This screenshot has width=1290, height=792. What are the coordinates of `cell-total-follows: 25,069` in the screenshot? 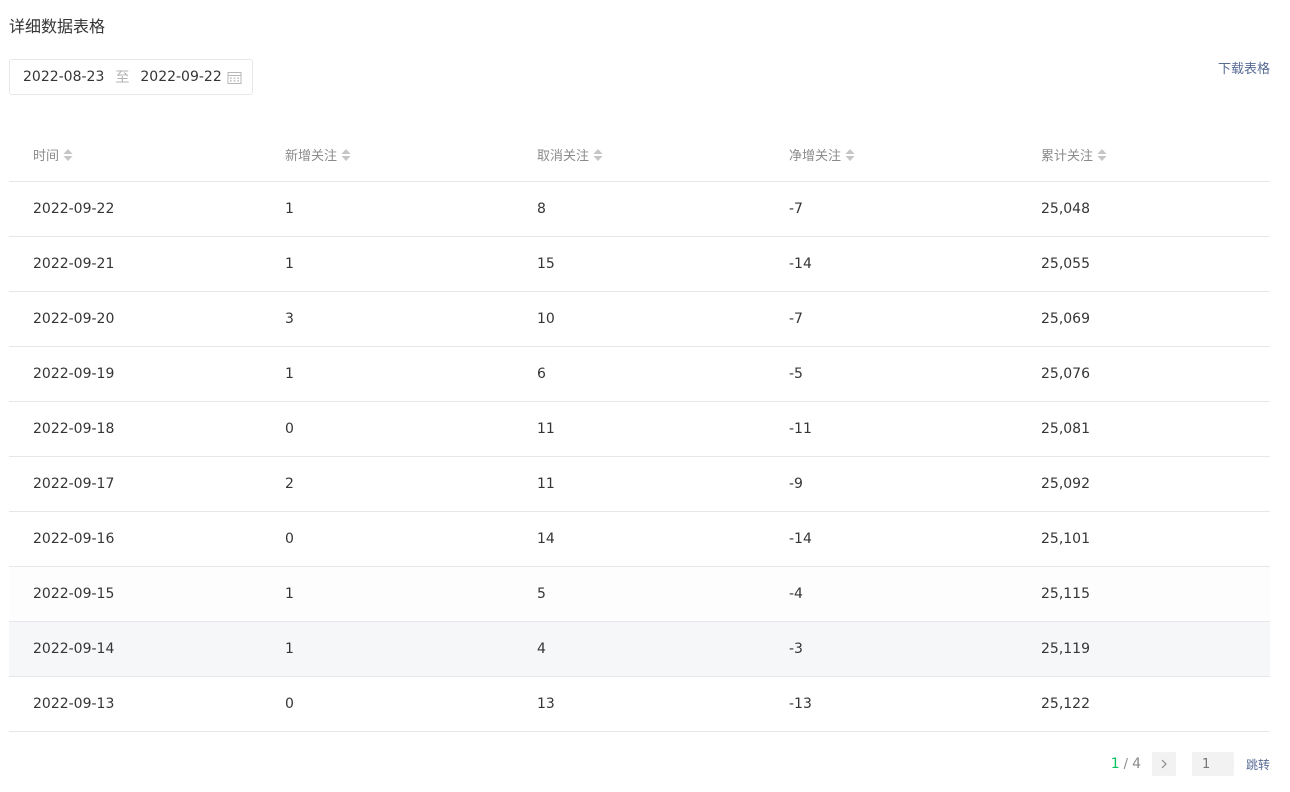 It's located at (1143, 319).